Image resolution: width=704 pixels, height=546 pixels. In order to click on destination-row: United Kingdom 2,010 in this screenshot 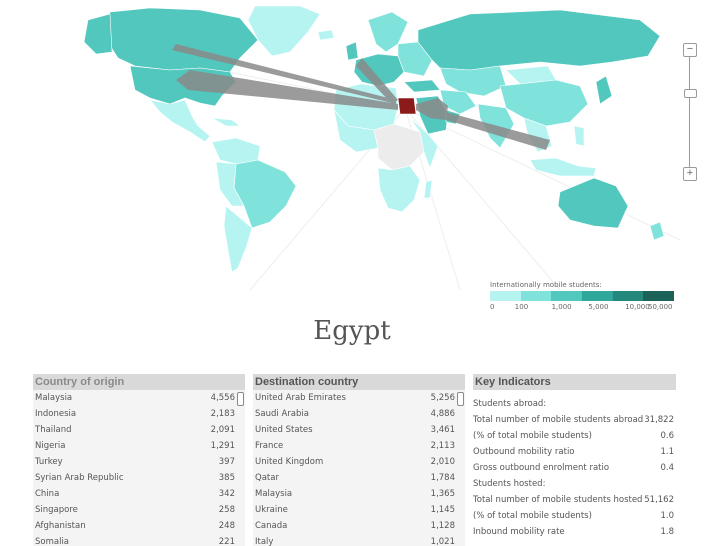, I will do `click(359, 462)`.